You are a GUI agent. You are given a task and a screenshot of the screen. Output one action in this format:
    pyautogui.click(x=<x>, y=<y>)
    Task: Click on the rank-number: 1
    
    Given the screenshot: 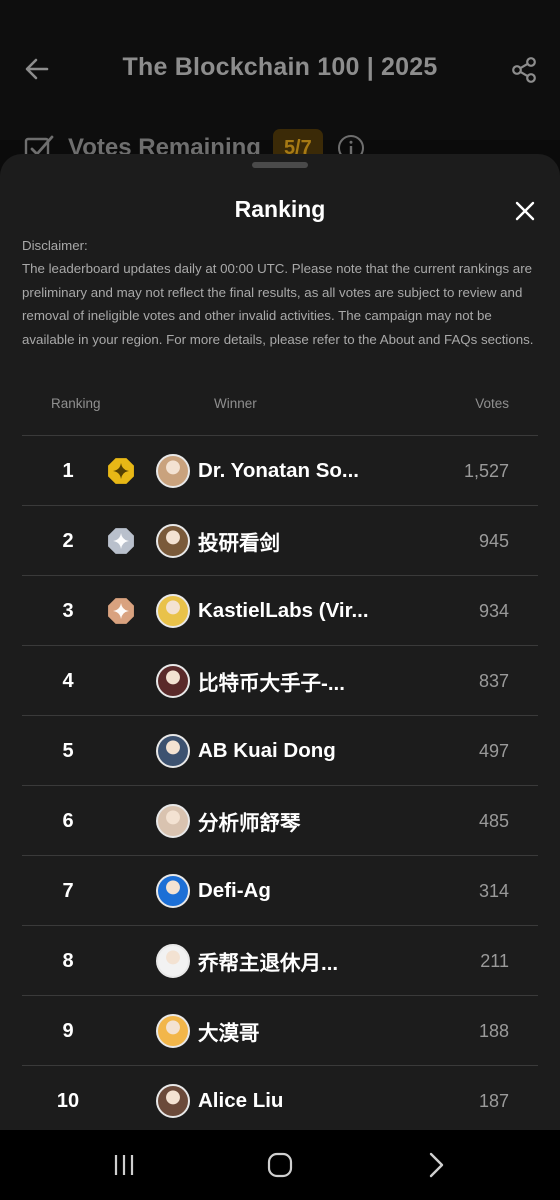 What is the action you would take?
    pyautogui.click(x=68, y=470)
    